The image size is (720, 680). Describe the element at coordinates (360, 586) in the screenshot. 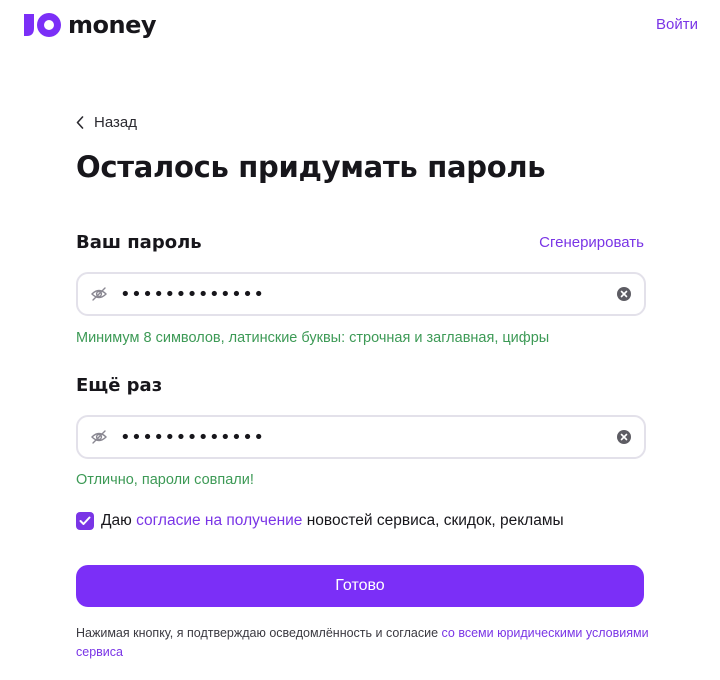

I see `submit-button: Готово` at that location.